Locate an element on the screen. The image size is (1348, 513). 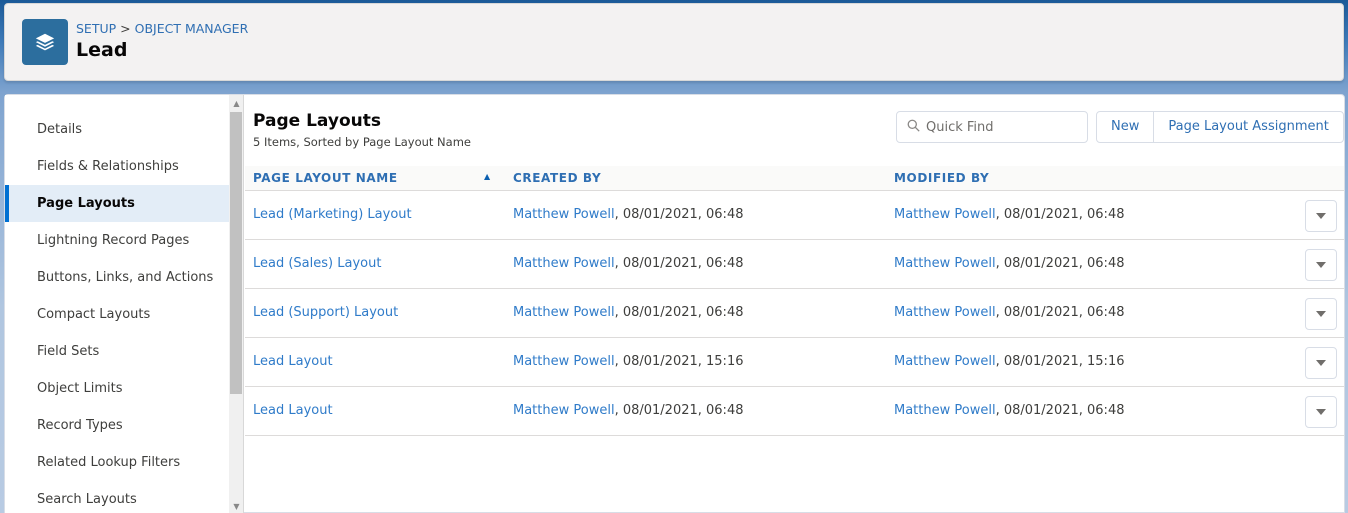
sidebar-item-related-lookup-filters: Related Lookup Filters is located at coordinates (117, 462).